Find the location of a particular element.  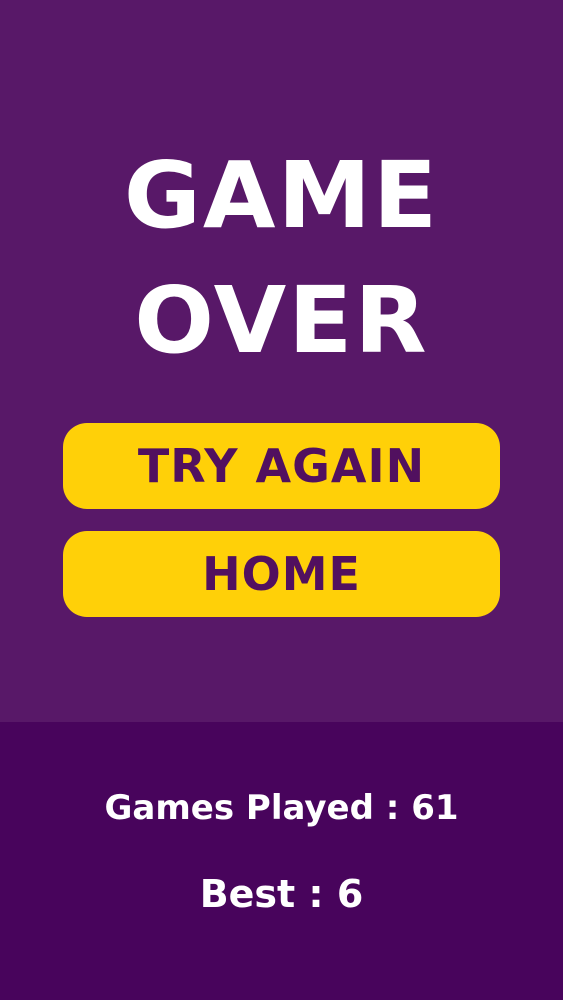

try-again-button: TRY AGAIN is located at coordinates (281, 466).